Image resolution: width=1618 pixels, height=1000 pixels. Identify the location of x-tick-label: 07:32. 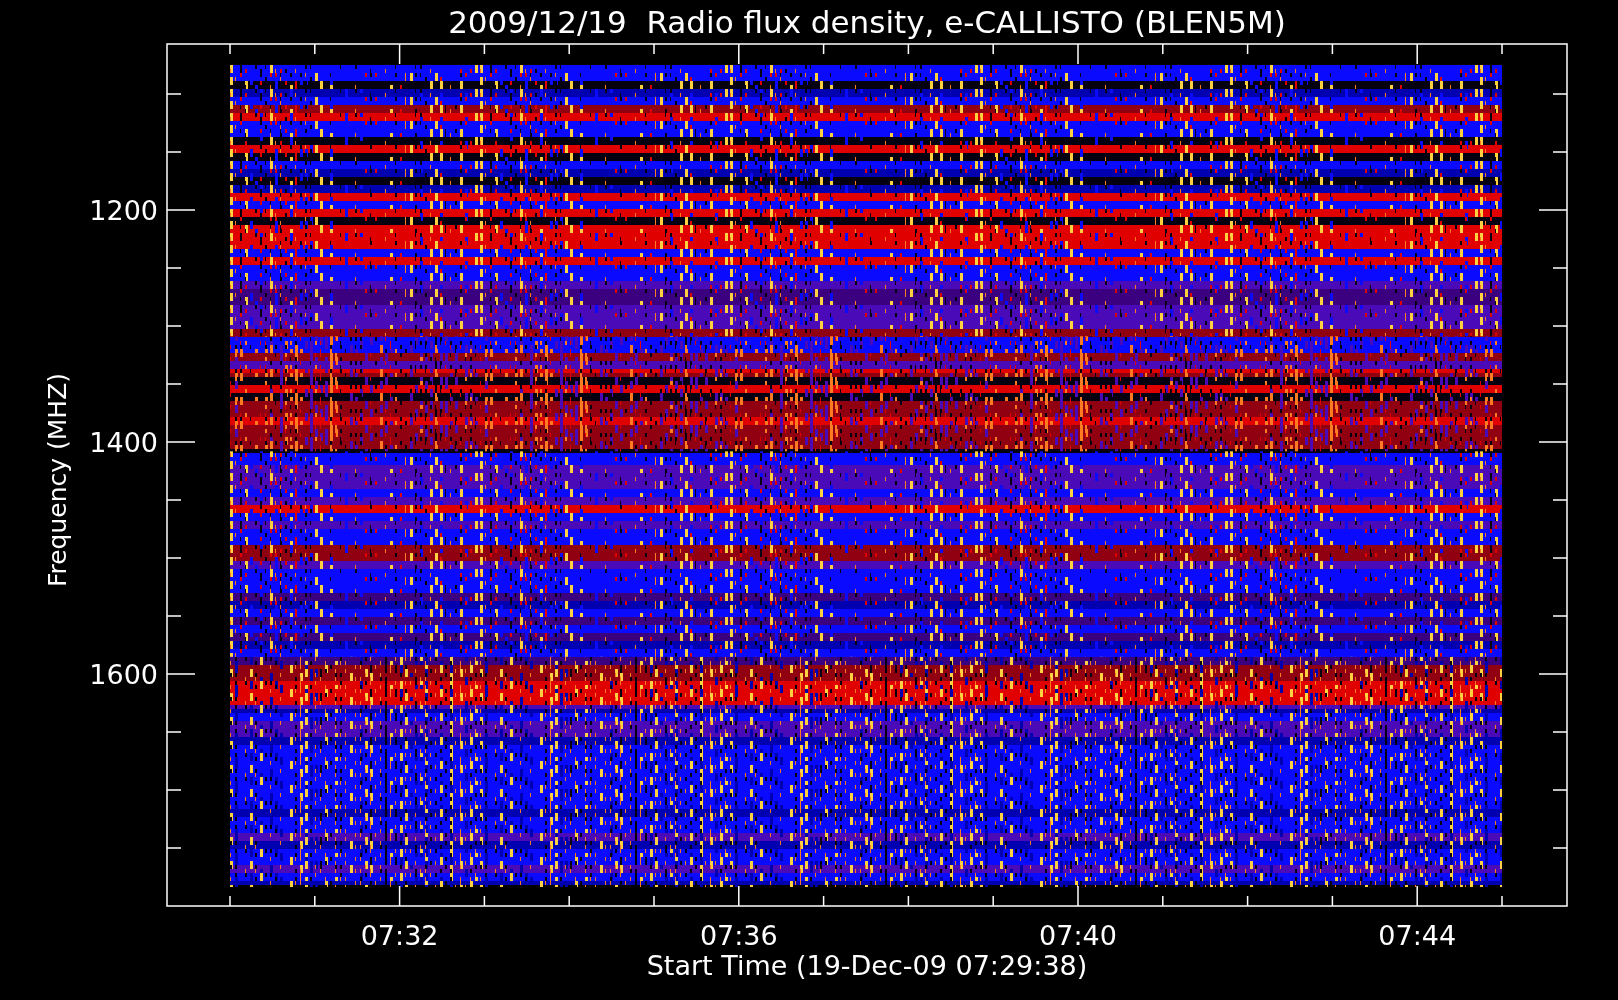
(399, 935).